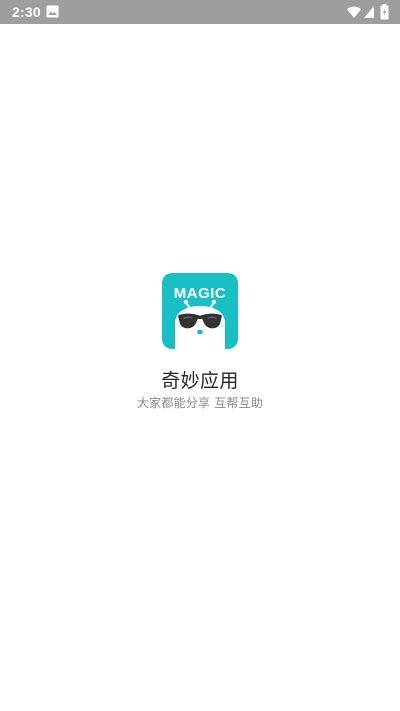 This screenshot has height=711, width=400. Describe the element at coordinates (199, 403) in the screenshot. I see `app-slogan: 大家都能分享 互帮互助` at that location.